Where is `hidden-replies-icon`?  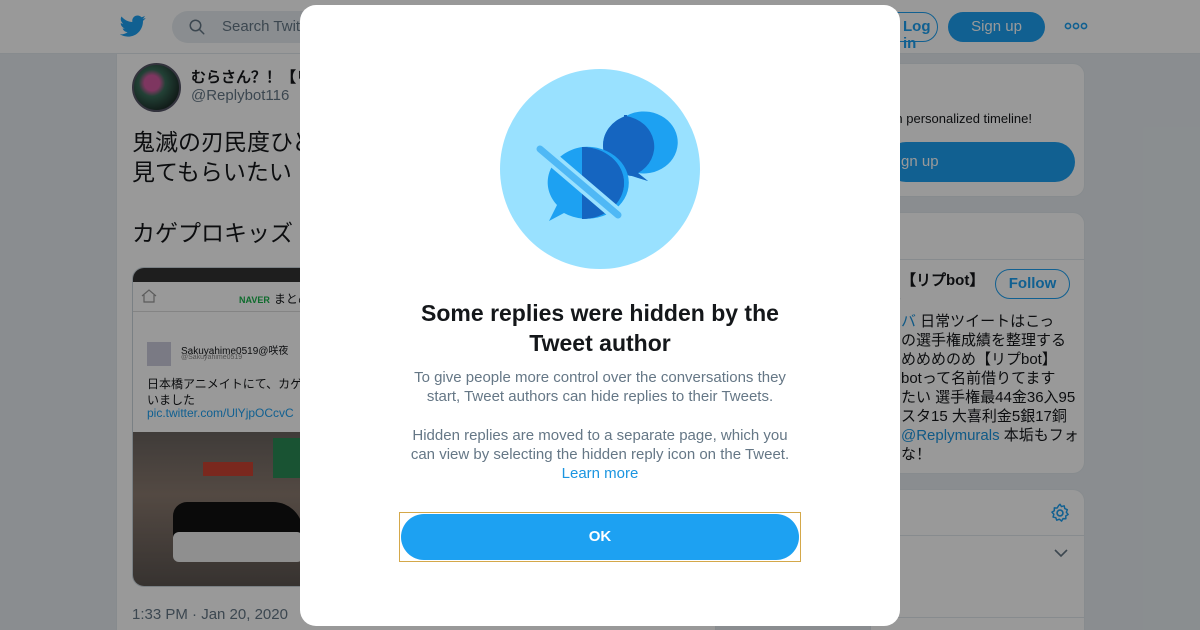 hidden-replies-icon is located at coordinates (600, 169).